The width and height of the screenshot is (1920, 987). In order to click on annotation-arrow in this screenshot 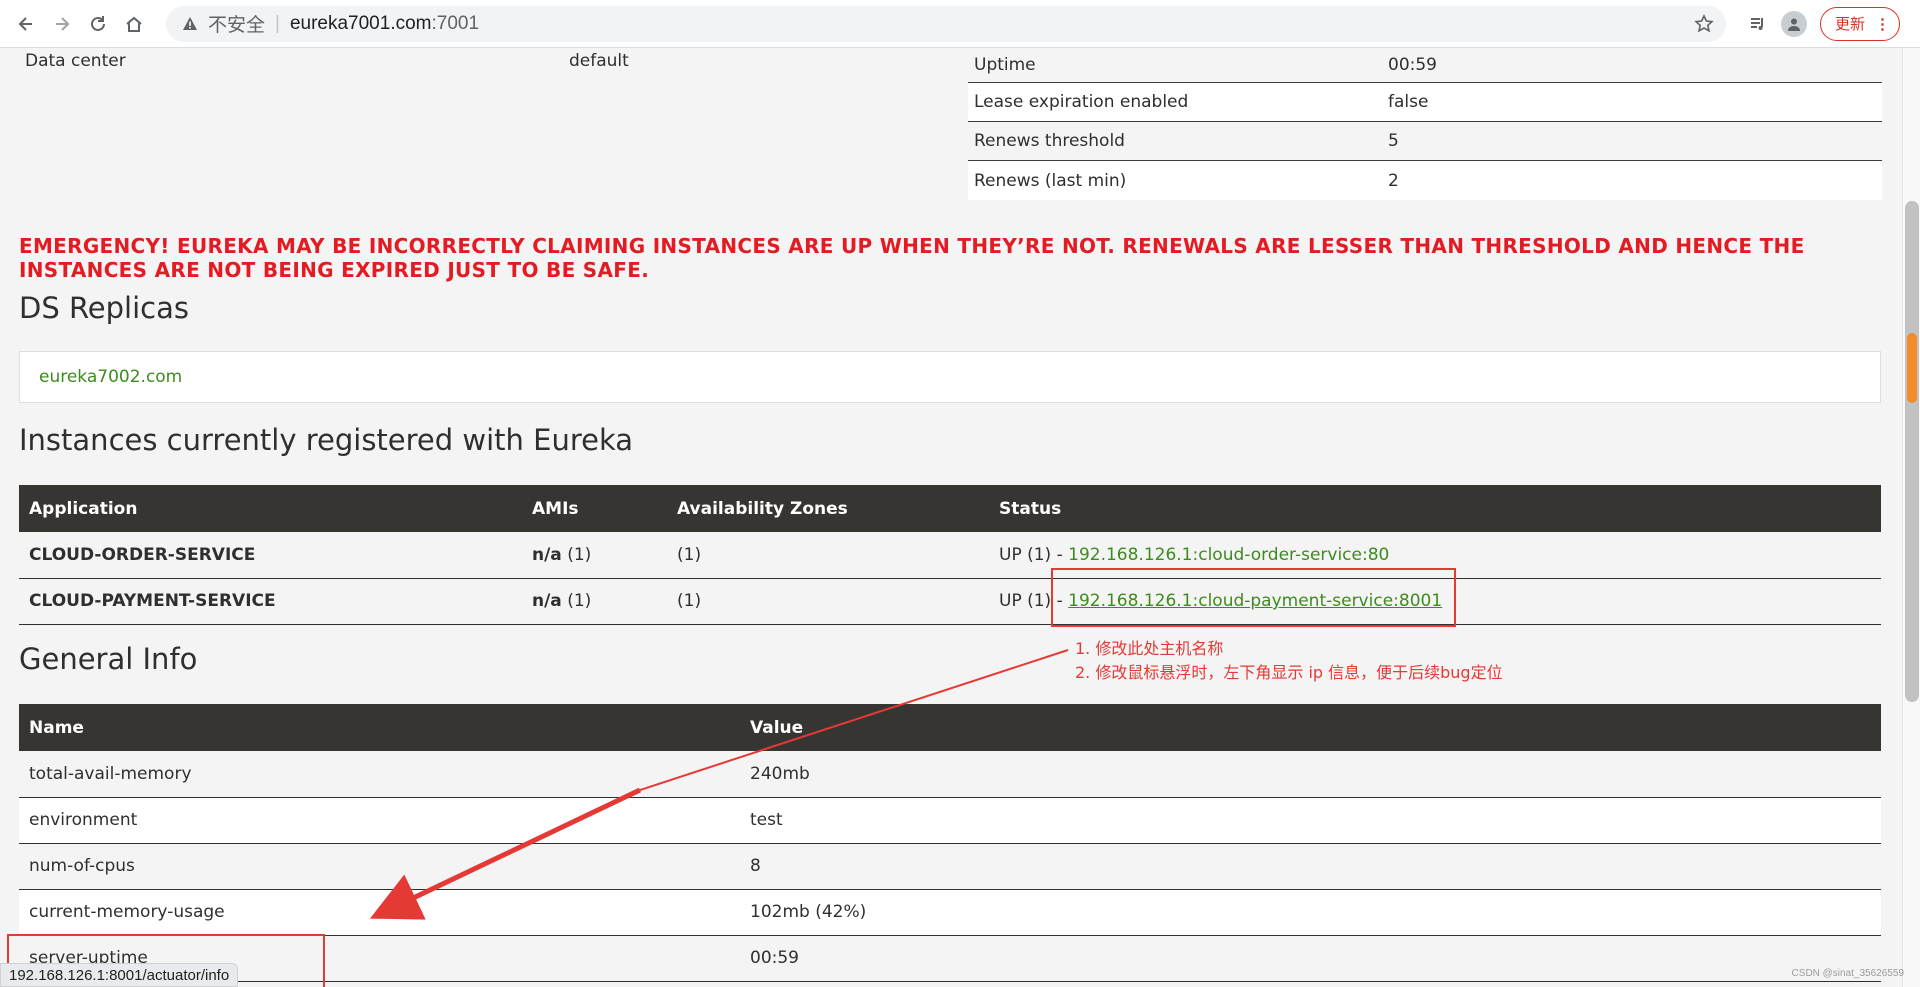, I will do `click(719, 784)`.